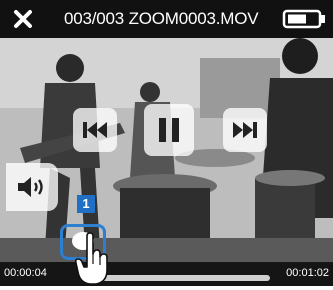  I want to click on pointing-hand-icon, so click(91, 258).